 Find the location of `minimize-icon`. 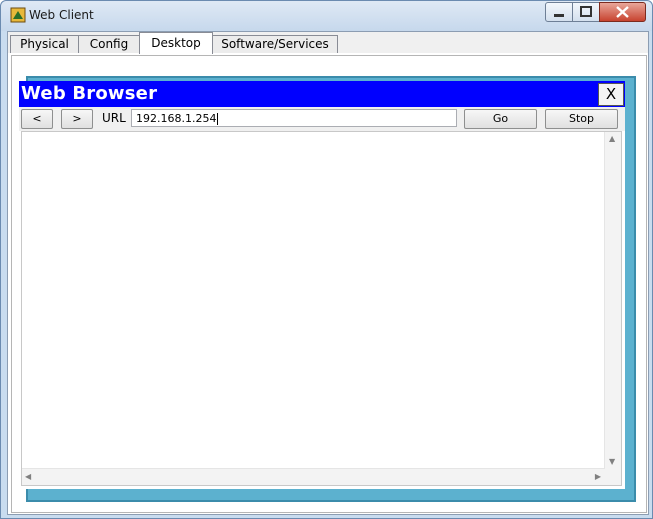

minimize-icon is located at coordinates (559, 15).